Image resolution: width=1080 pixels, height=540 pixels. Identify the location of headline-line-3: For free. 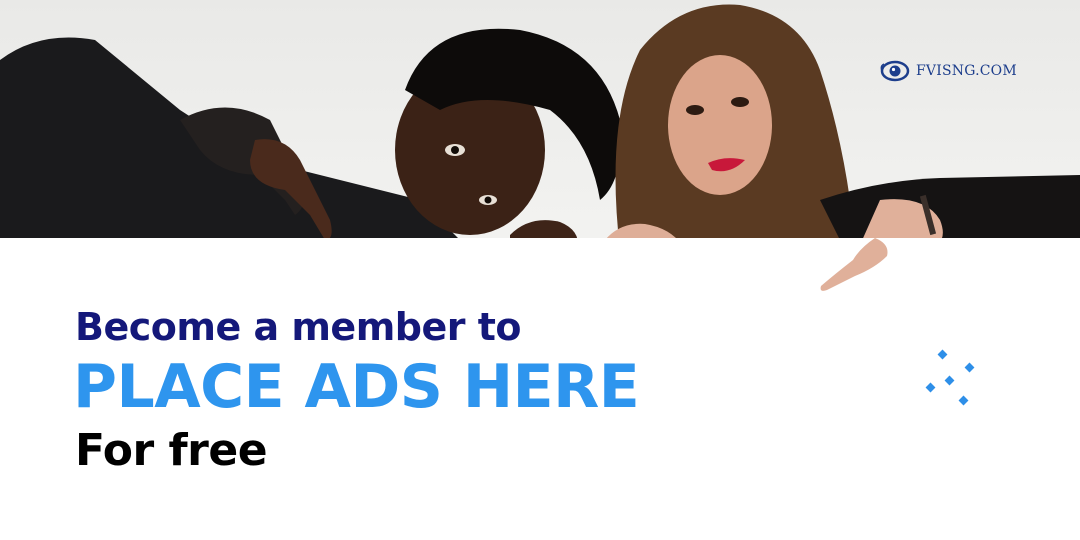
(171, 450).